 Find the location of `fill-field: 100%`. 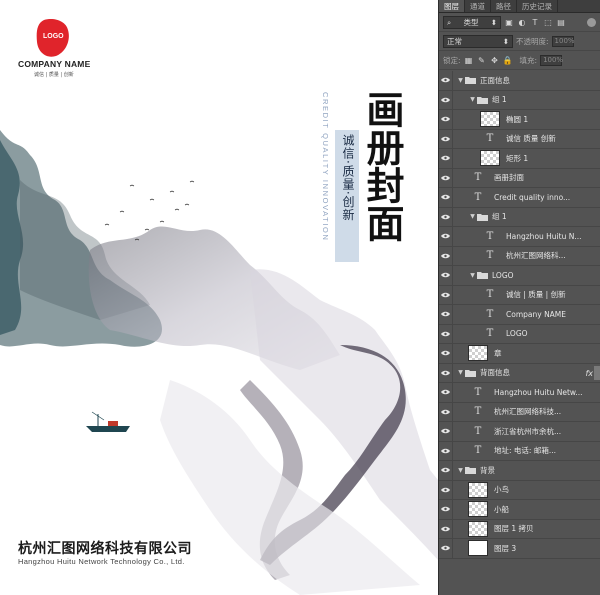

fill-field: 100% is located at coordinates (551, 60).